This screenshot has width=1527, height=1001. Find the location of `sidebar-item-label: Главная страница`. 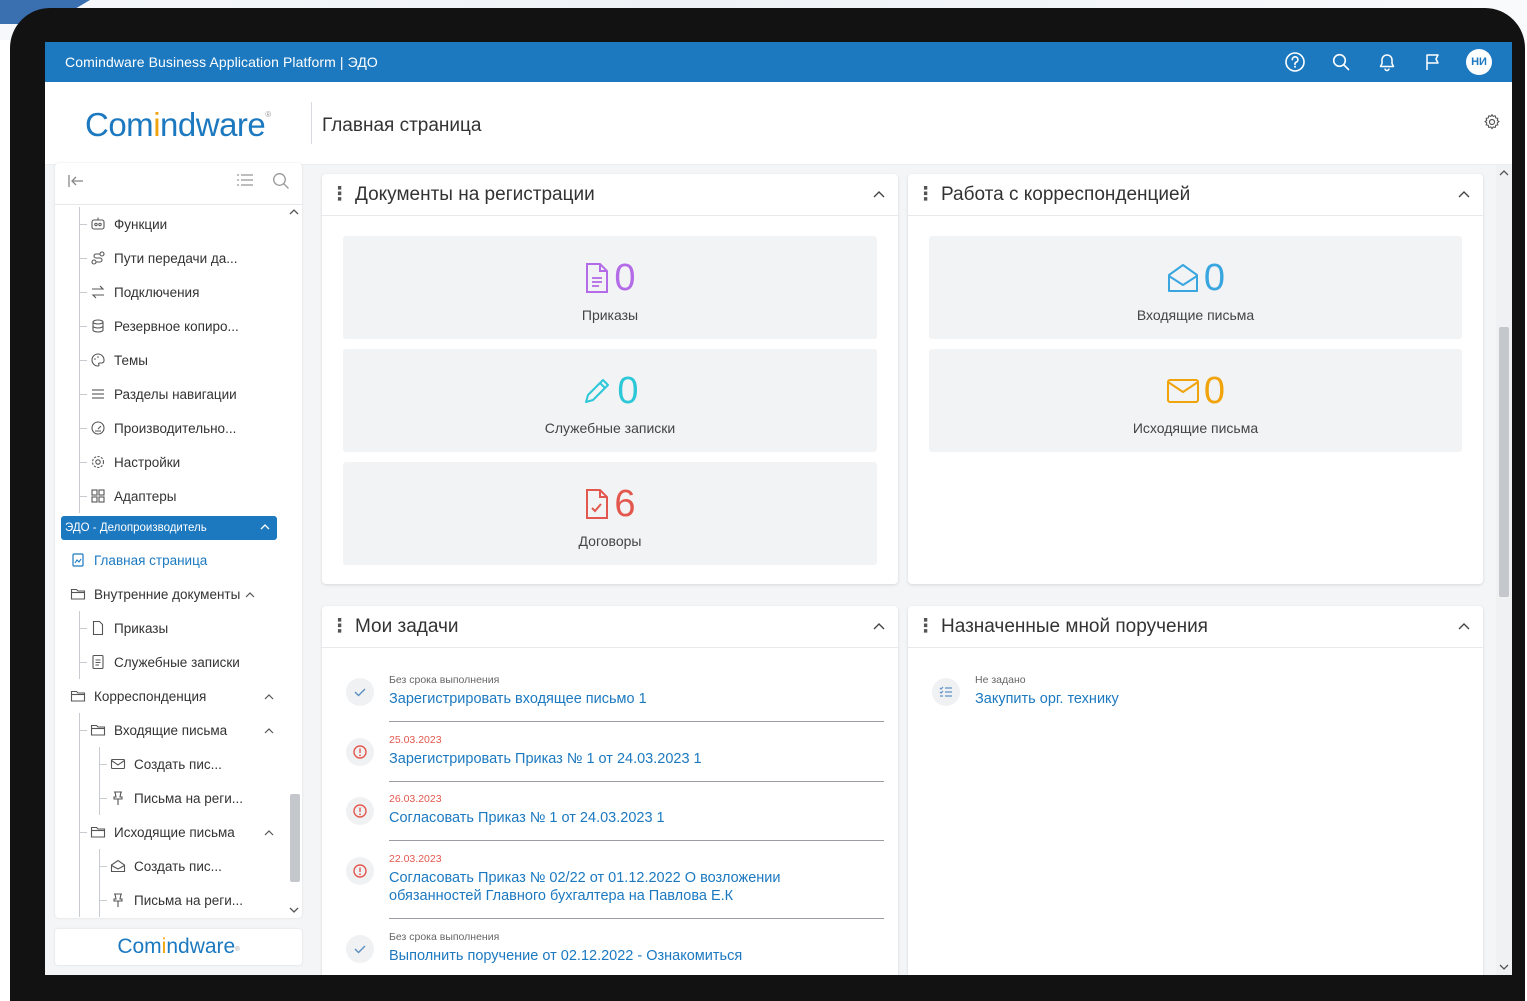

sidebar-item-label: Главная страница is located at coordinates (151, 560).